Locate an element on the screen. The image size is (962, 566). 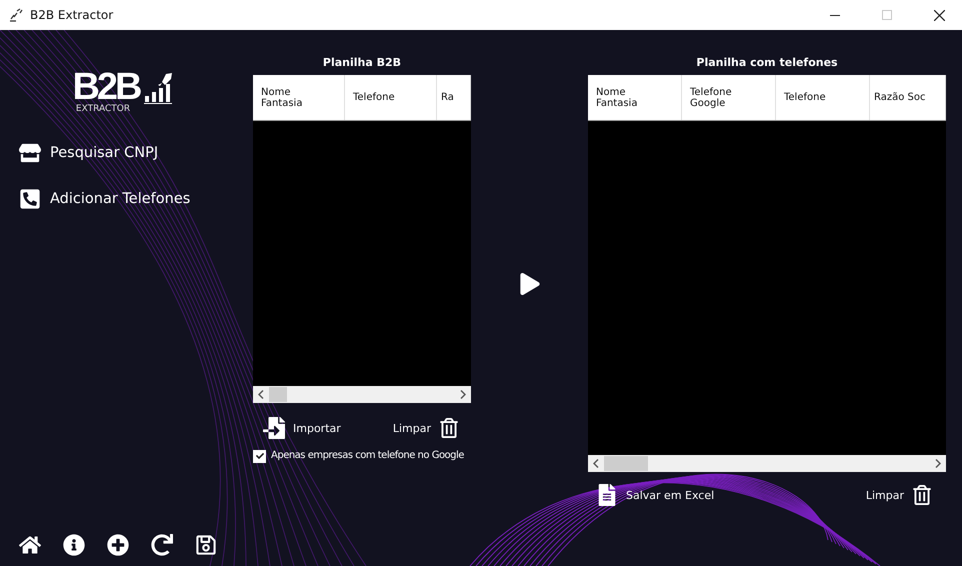
logo-subtitle: EXTRACTOR is located at coordinates (103, 109).